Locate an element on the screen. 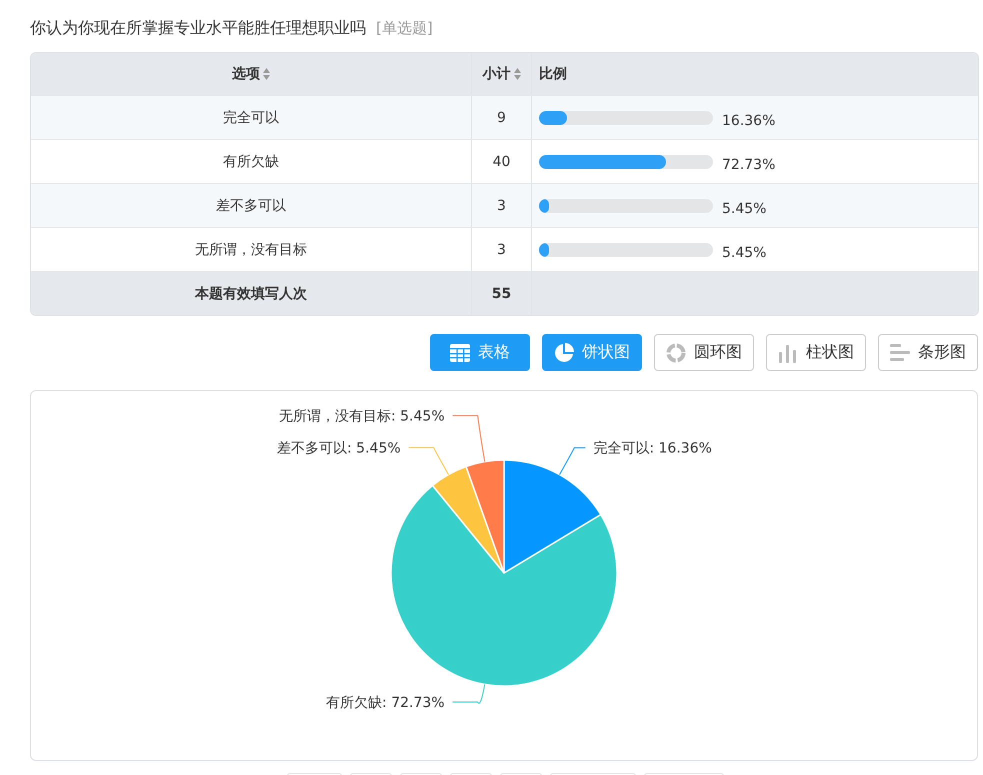 Image resolution: width=983 pixels, height=775 pixels. data-label: 完全可以: 16.36% is located at coordinates (652, 448).